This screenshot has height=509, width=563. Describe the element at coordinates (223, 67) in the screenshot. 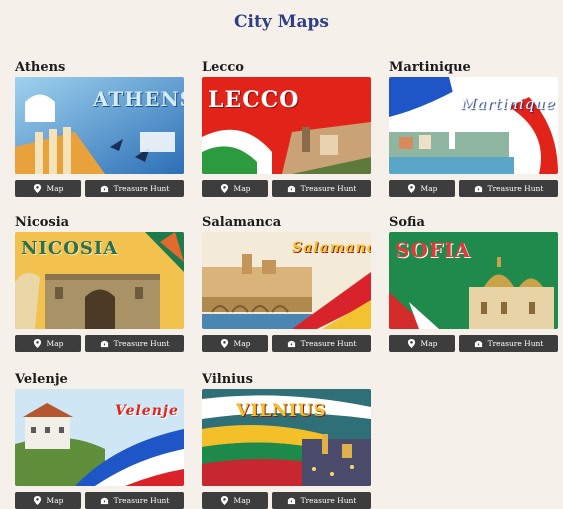

I see `city-name: Lecco` at that location.